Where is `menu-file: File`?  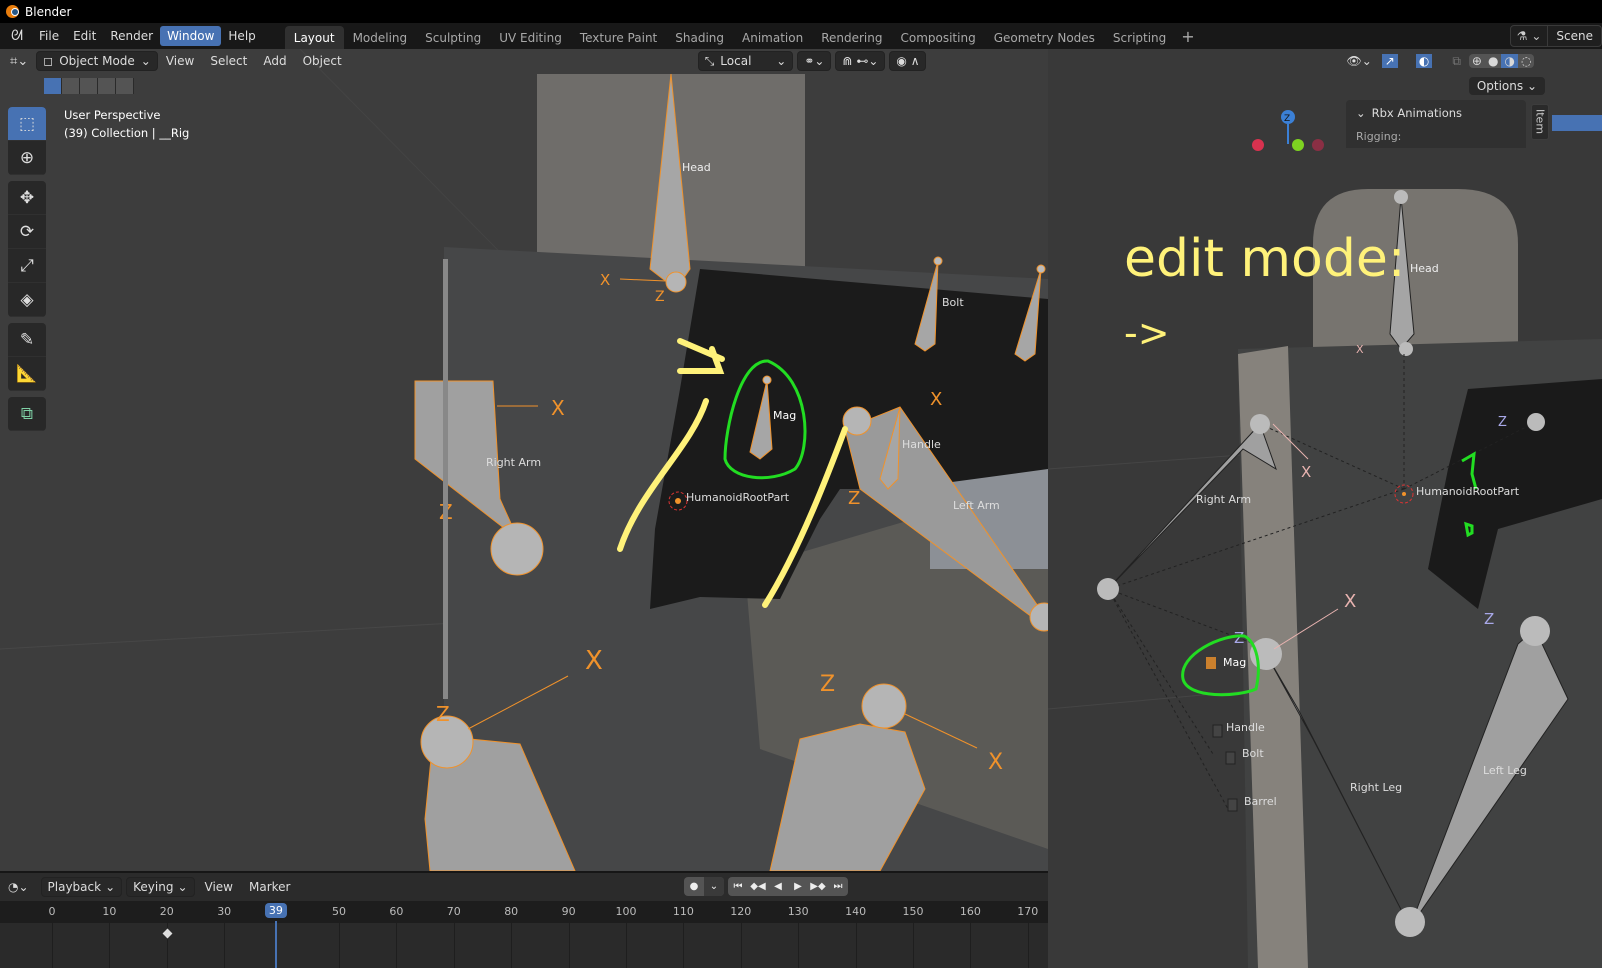
menu-file: File is located at coordinates (49, 36).